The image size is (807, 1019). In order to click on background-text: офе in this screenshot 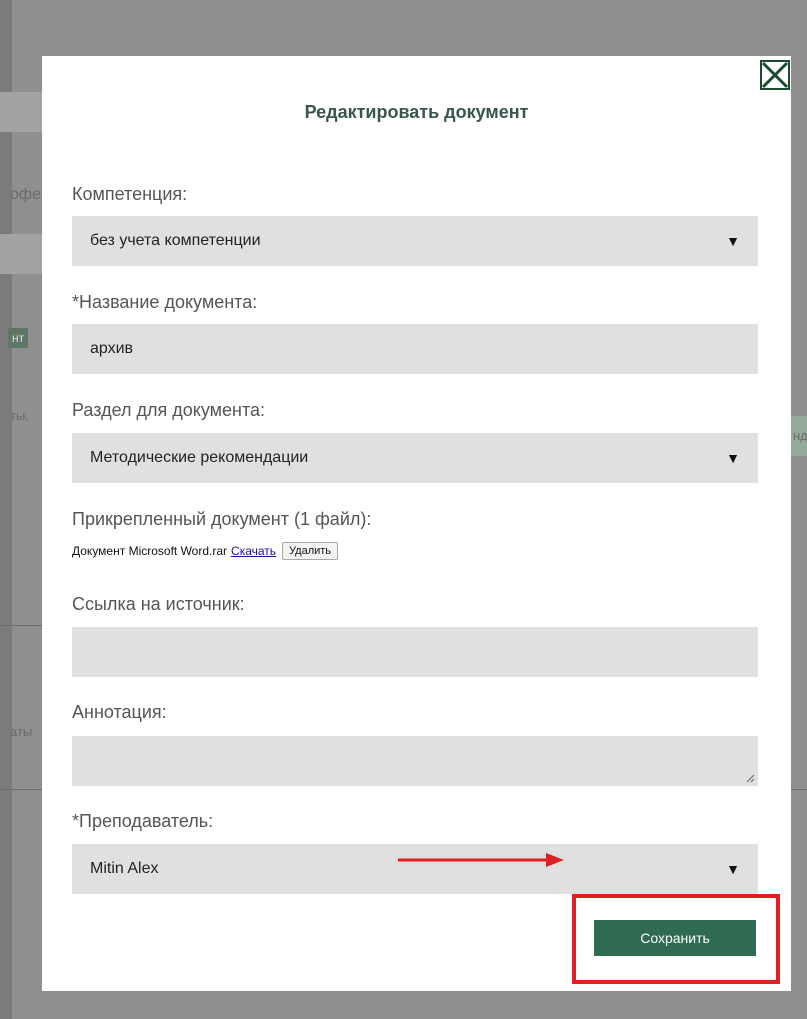, I will do `click(25, 194)`.